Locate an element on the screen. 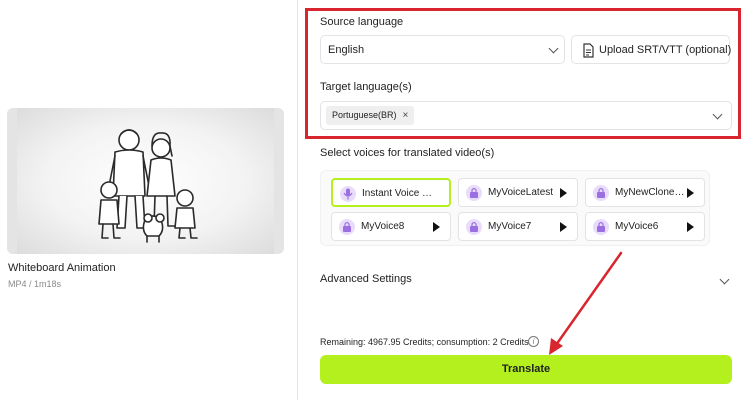 This screenshot has height=400, width=750. voice-option-myvoice6: MyVoice6 is located at coordinates (645, 226).